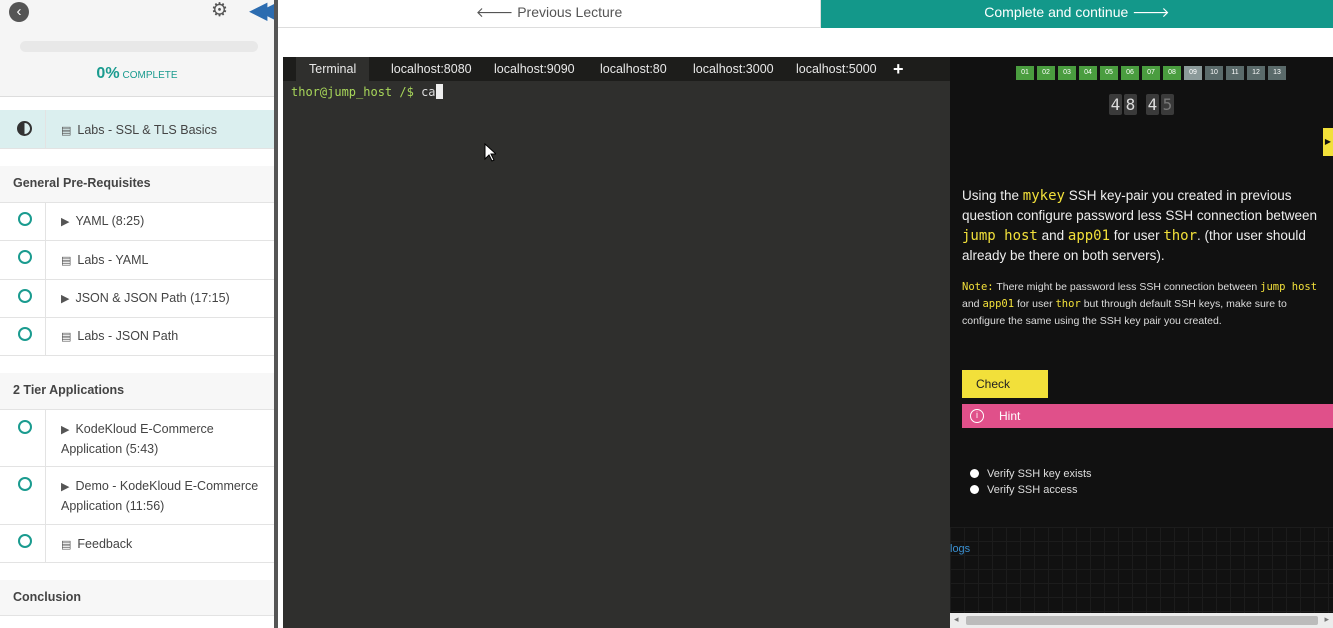  What do you see at coordinates (137, 222) in the screenshot?
I see `lecture-item: ▶ YAML (8:25)` at bounding box center [137, 222].